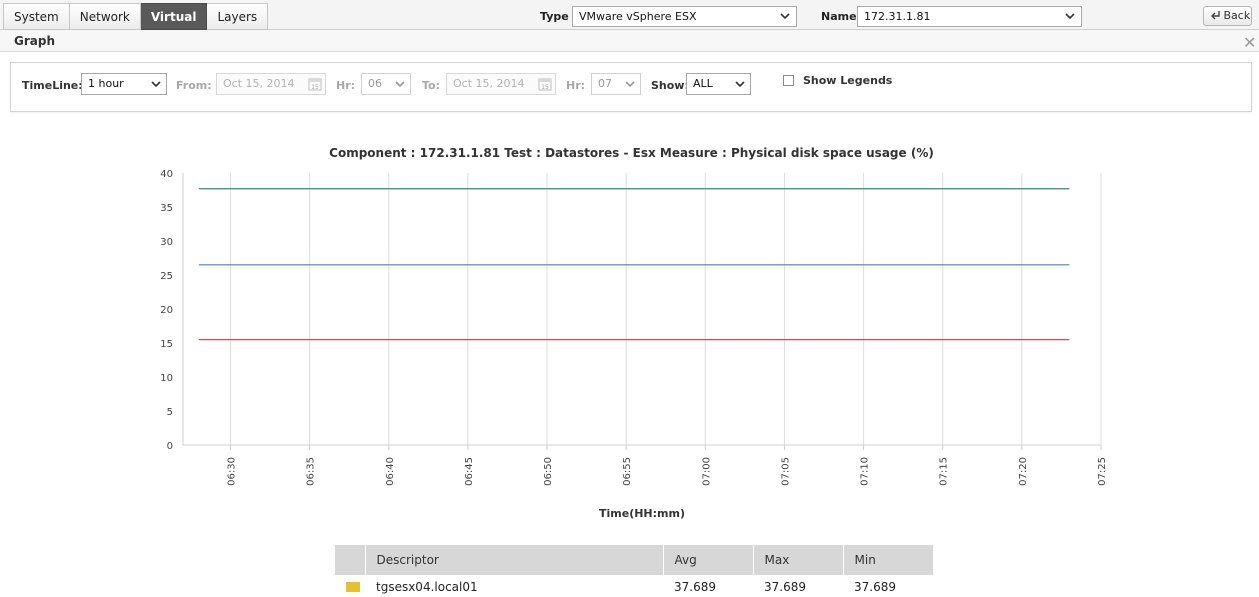  Describe the element at coordinates (1023, 471) in the screenshot. I see `x-tick-label: 07:20` at that location.